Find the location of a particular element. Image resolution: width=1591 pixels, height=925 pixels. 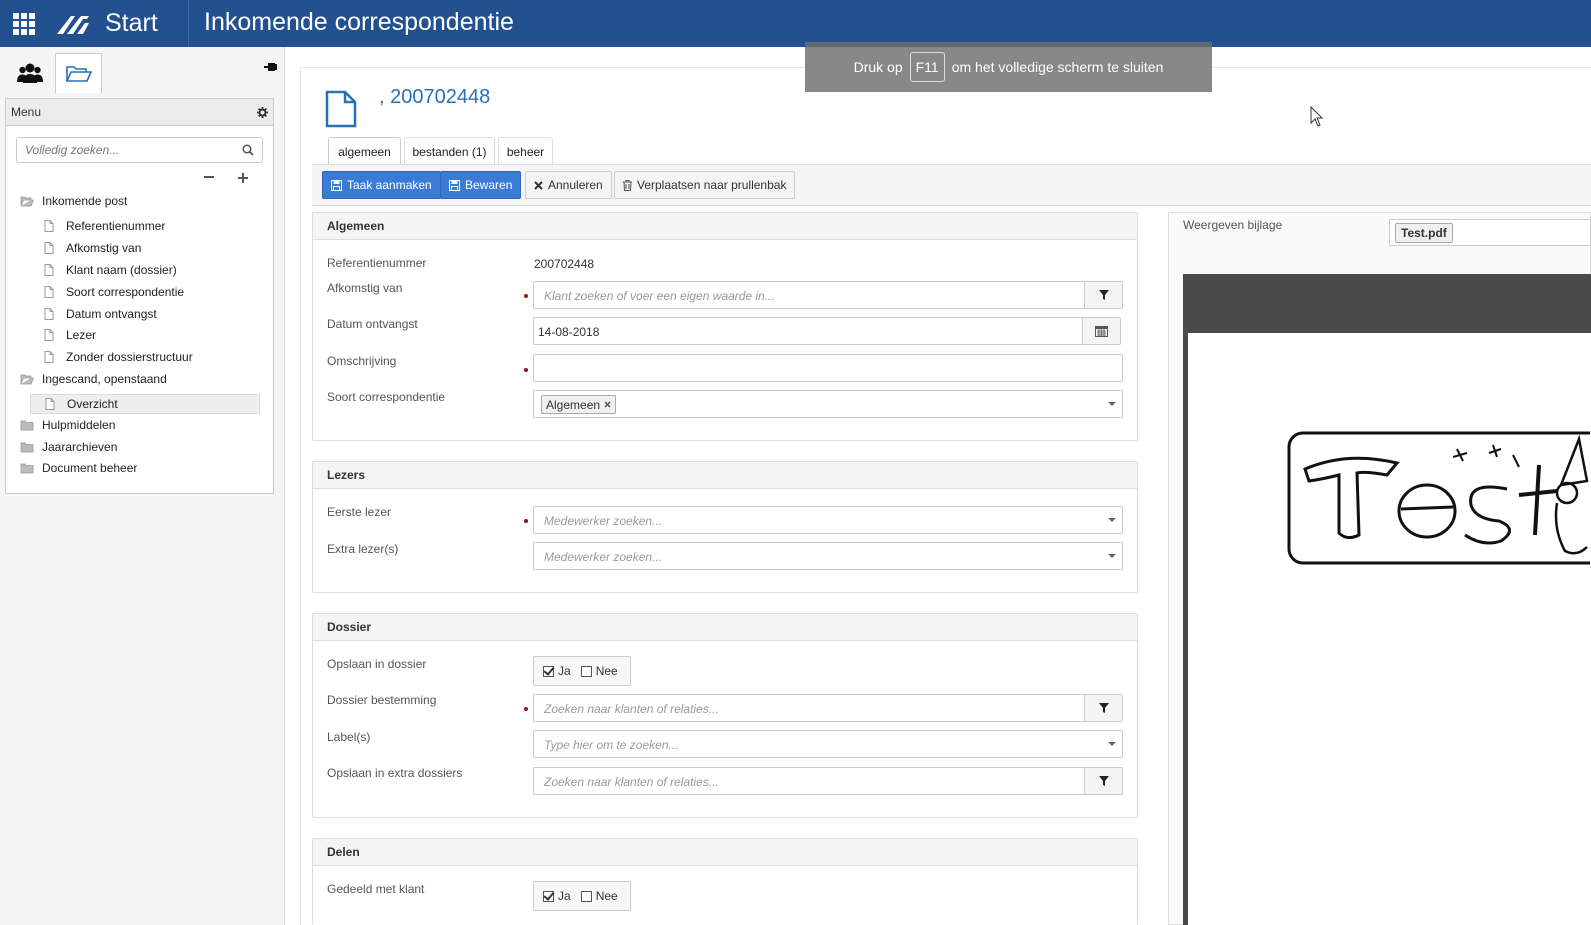

f11-key: F11 is located at coordinates (927, 67).